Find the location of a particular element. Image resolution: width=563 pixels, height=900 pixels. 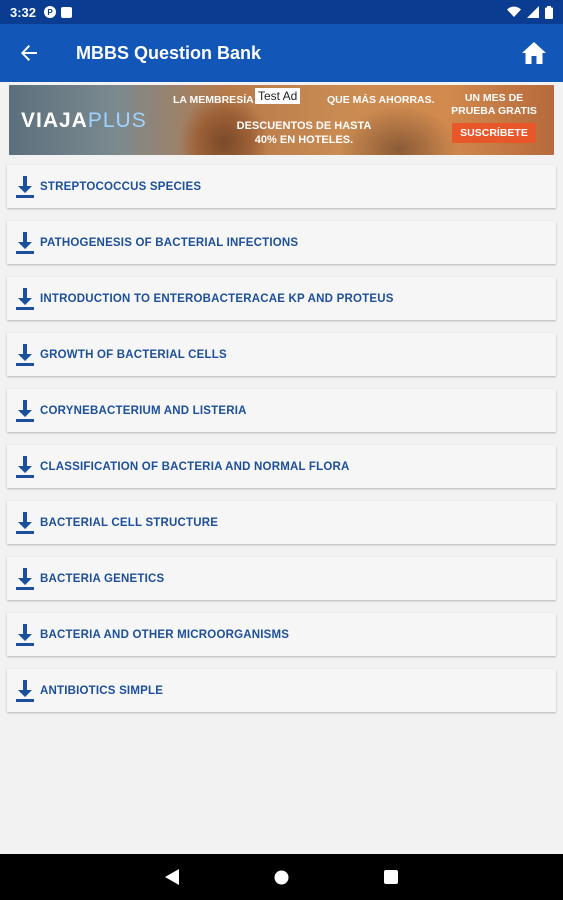

storage-icon is located at coordinates (67, 12).